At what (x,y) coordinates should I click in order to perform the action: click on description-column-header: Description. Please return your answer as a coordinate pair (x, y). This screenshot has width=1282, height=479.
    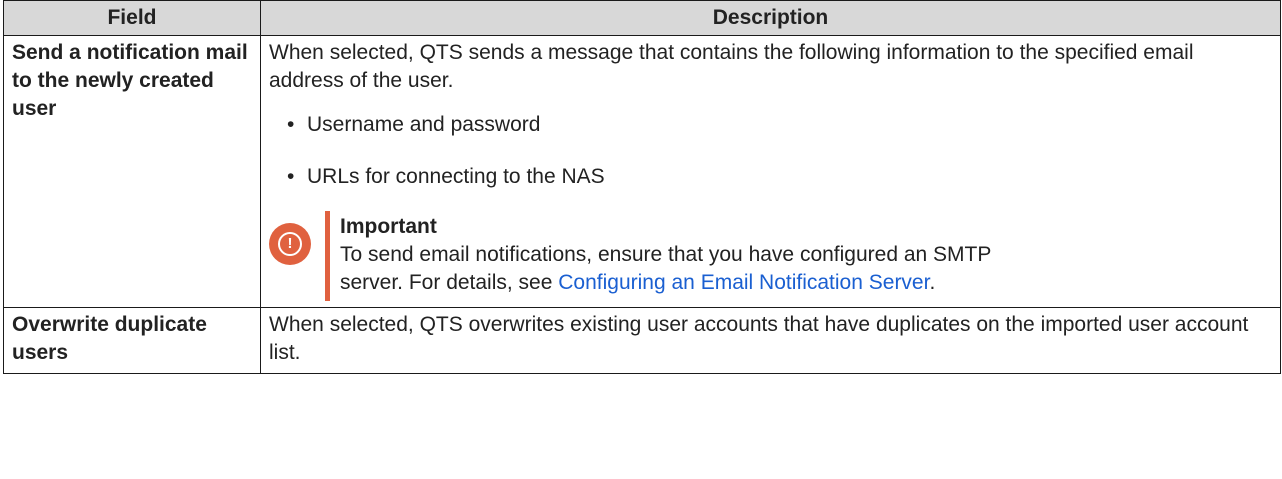
    Looking at the image, I should click on (770, 18).